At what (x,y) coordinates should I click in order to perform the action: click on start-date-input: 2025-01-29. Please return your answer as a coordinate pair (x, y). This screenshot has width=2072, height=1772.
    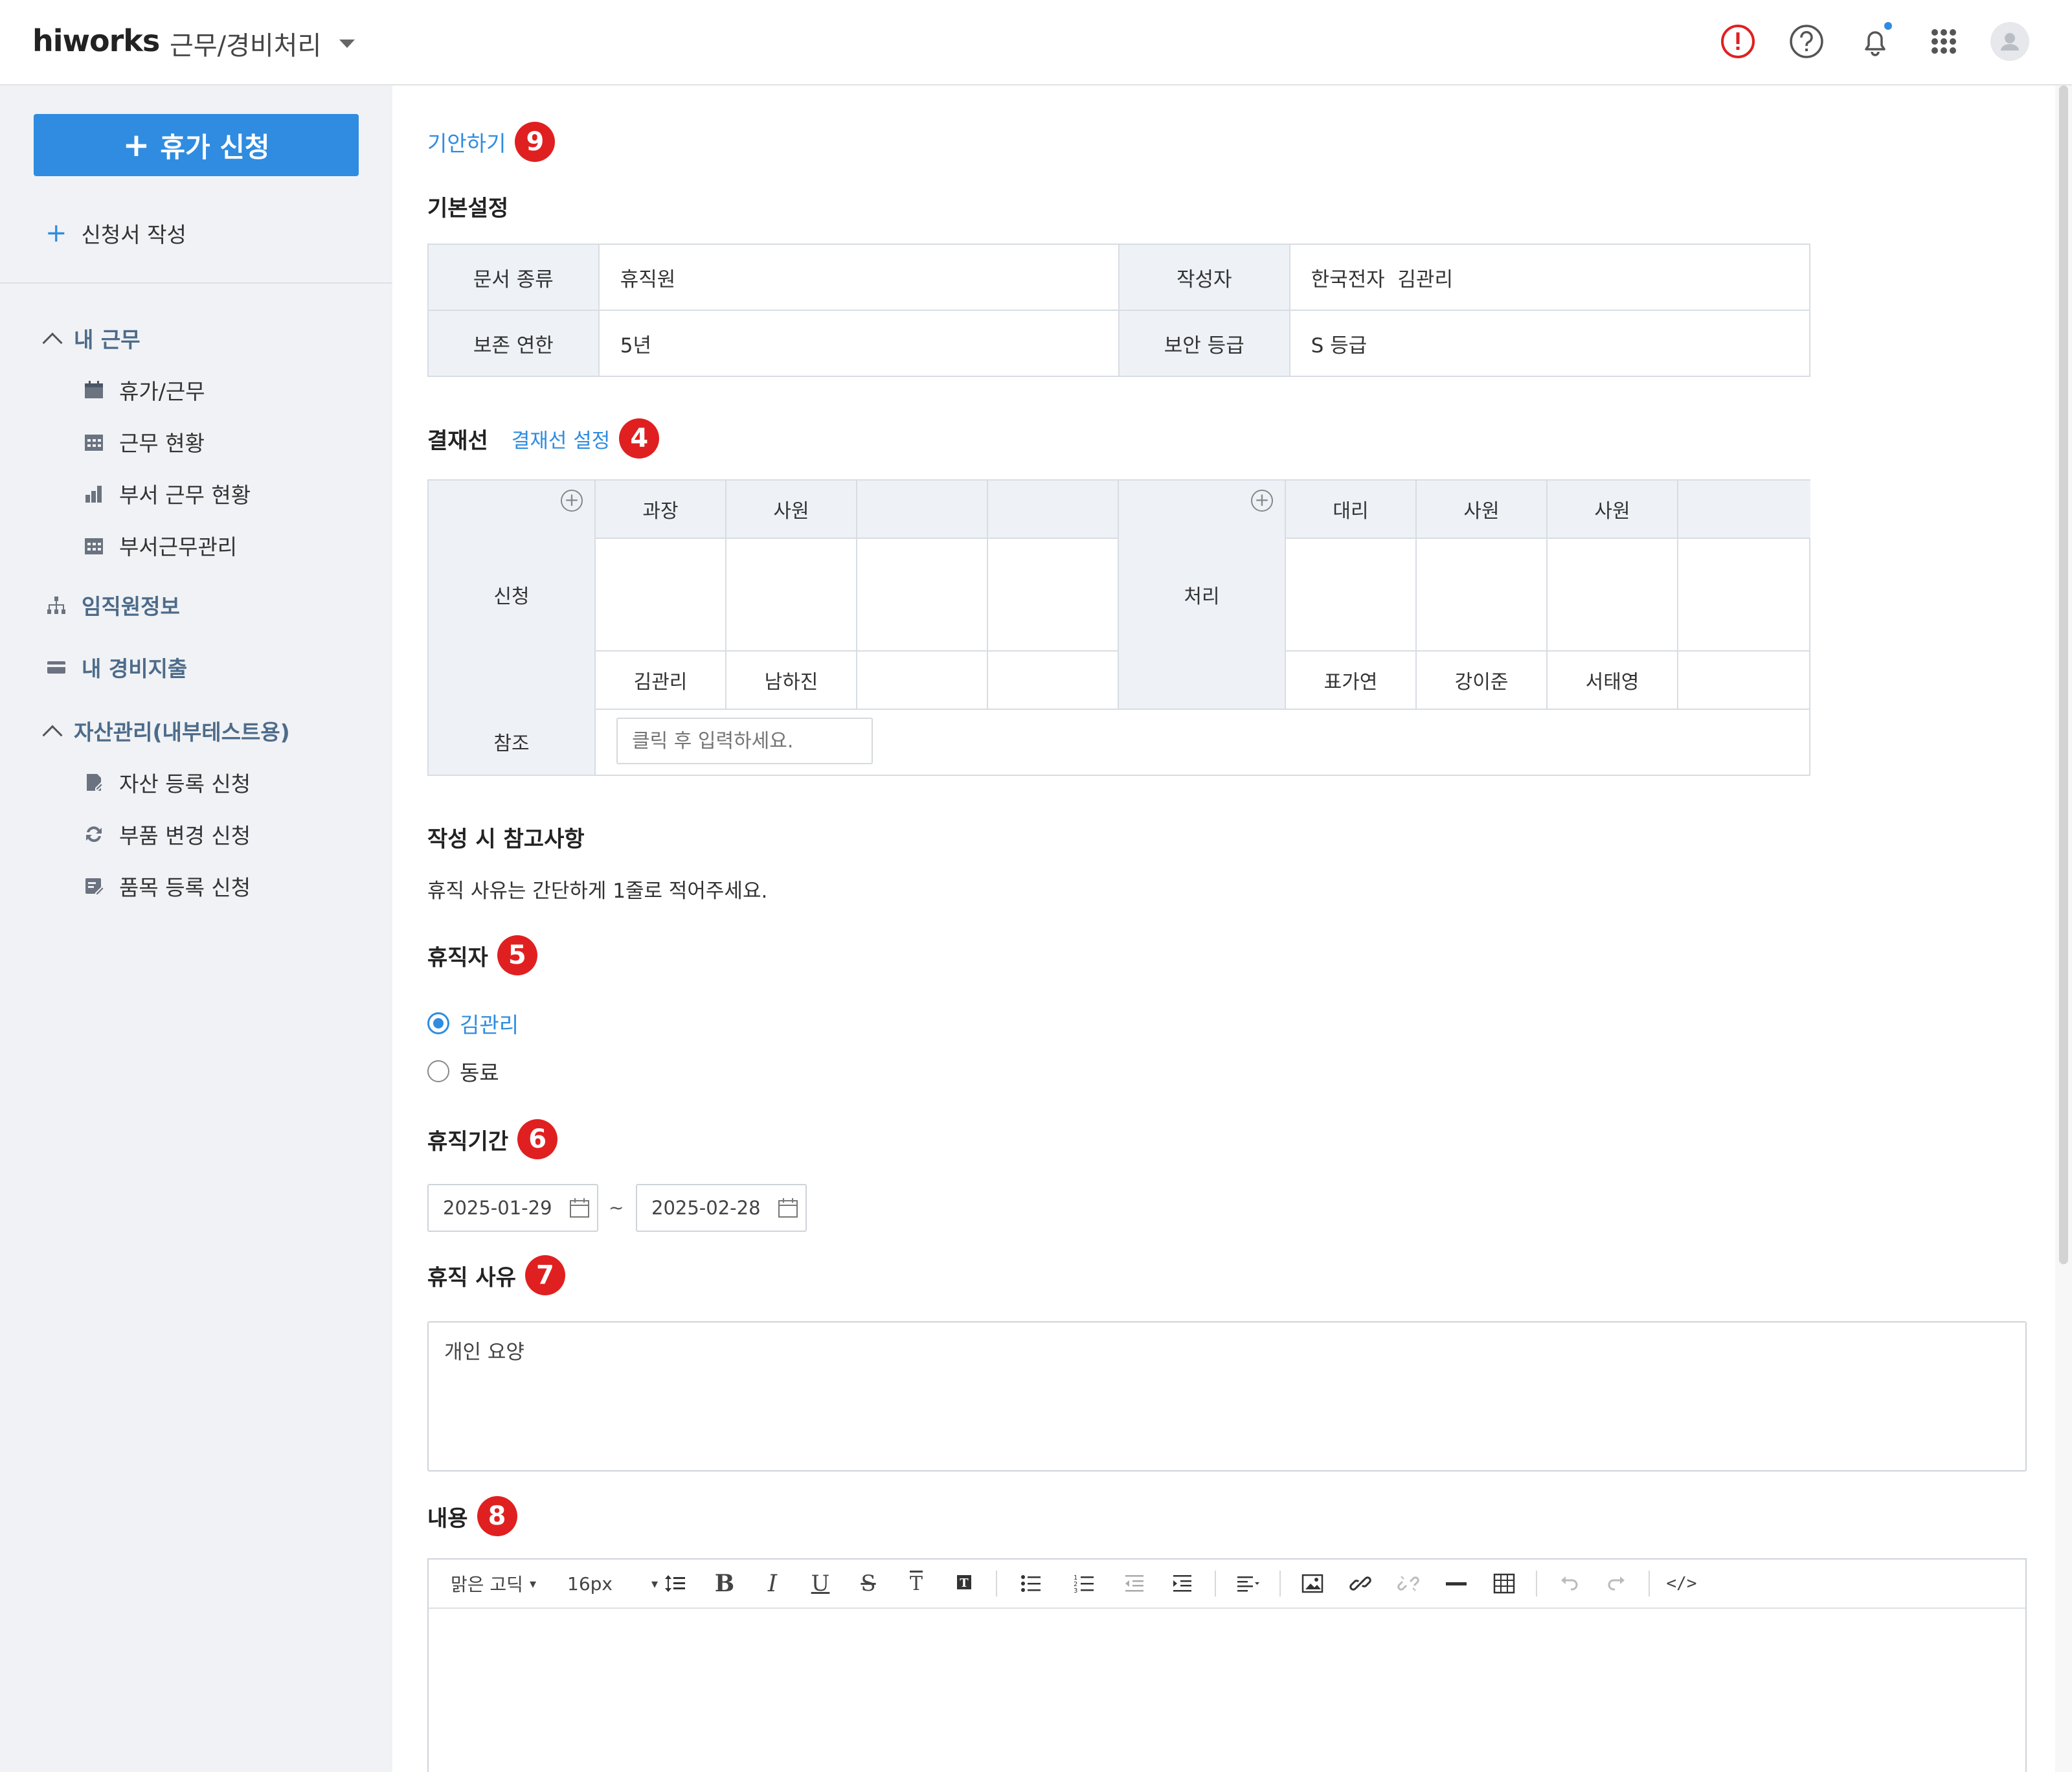
    Looking at the image, I should click on (512, 1208).